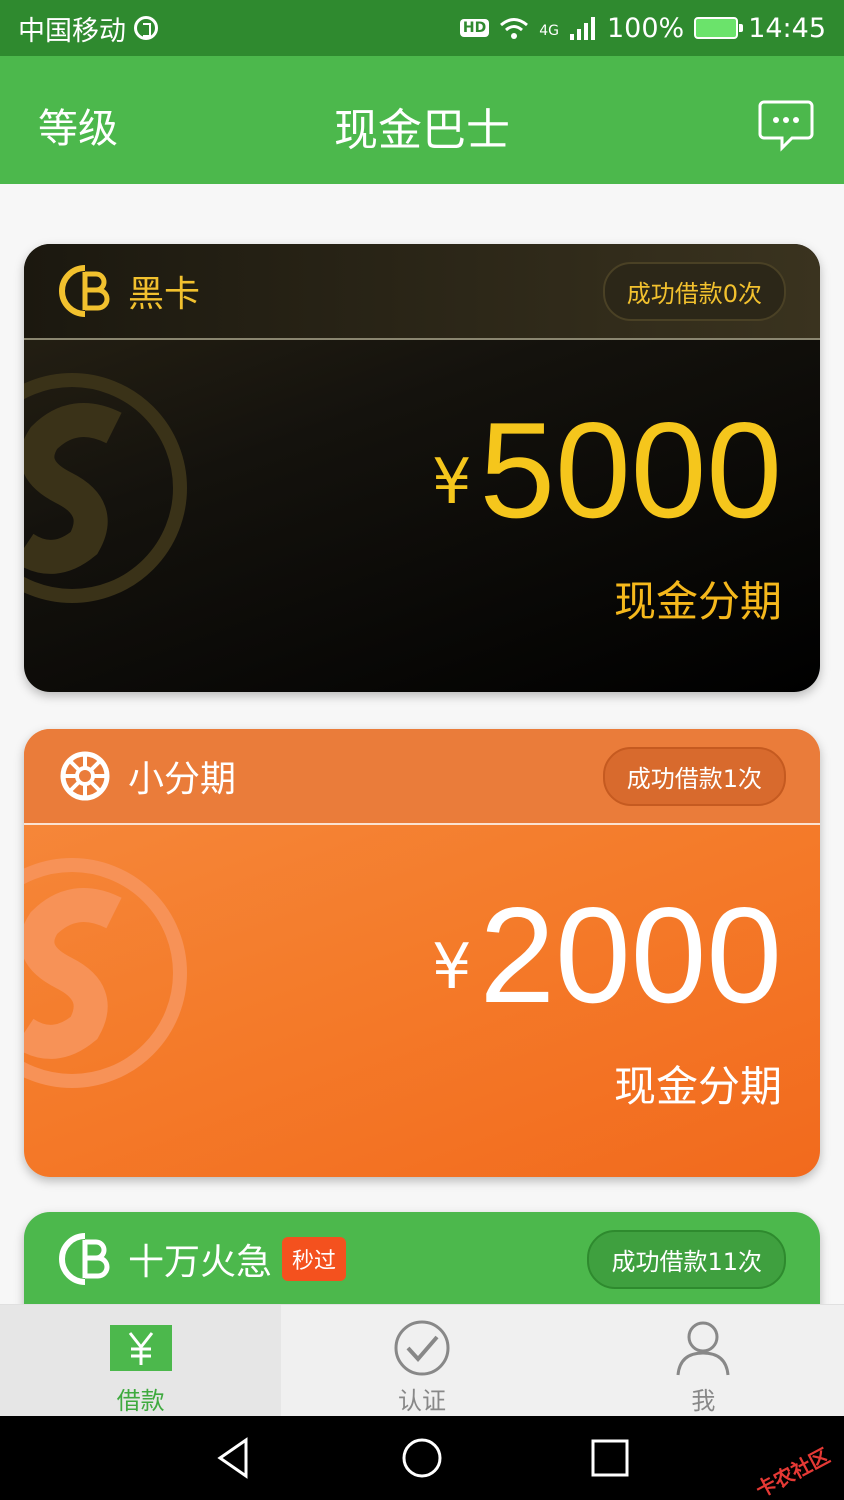  I want to click on battery-icon, so click(719, 28).